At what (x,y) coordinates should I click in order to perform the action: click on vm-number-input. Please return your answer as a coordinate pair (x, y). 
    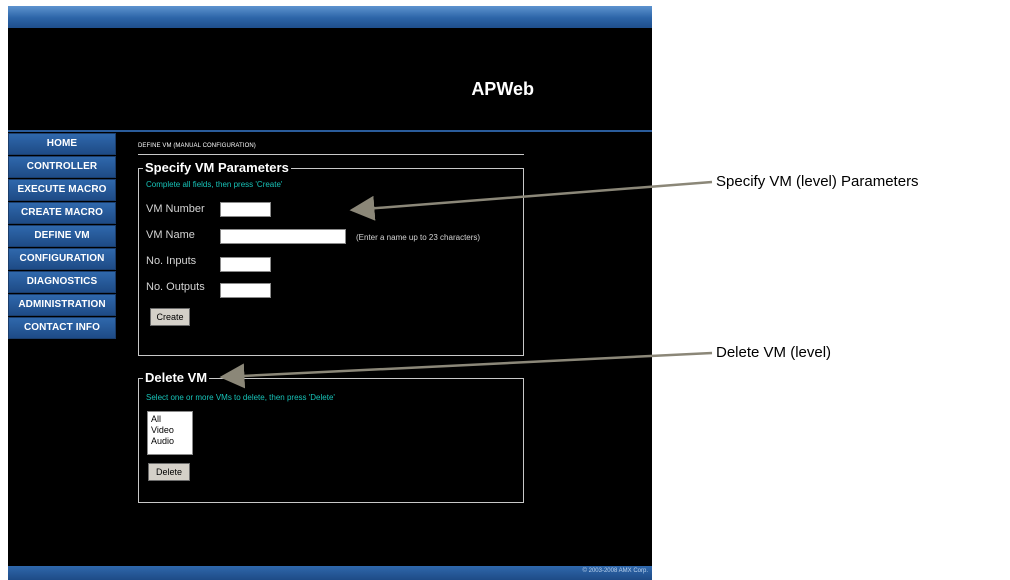
    Looking at the image, I should click on (245, 209).